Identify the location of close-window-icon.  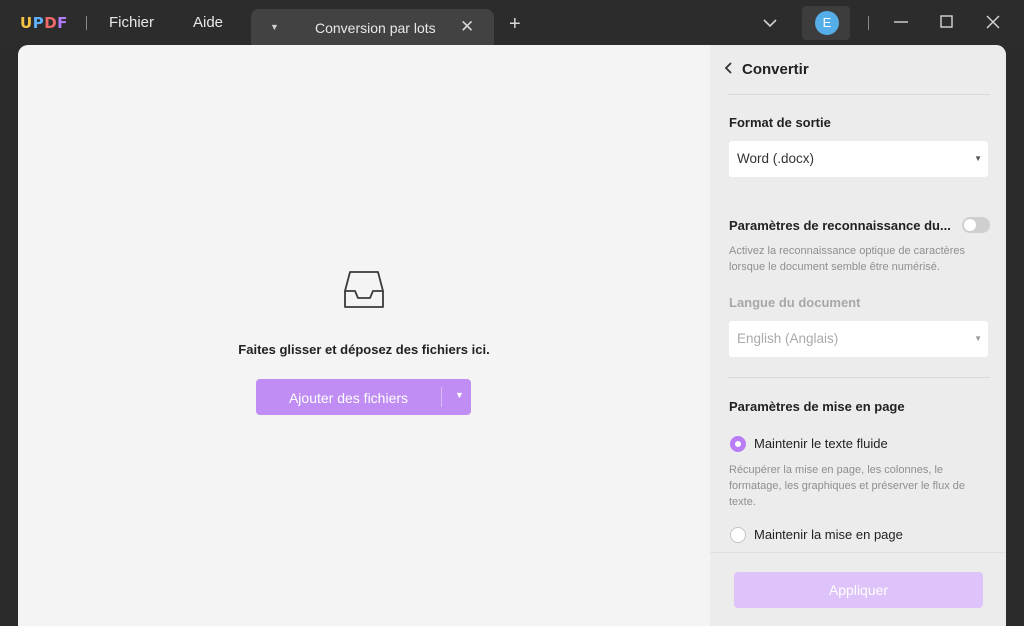
(993, 22).